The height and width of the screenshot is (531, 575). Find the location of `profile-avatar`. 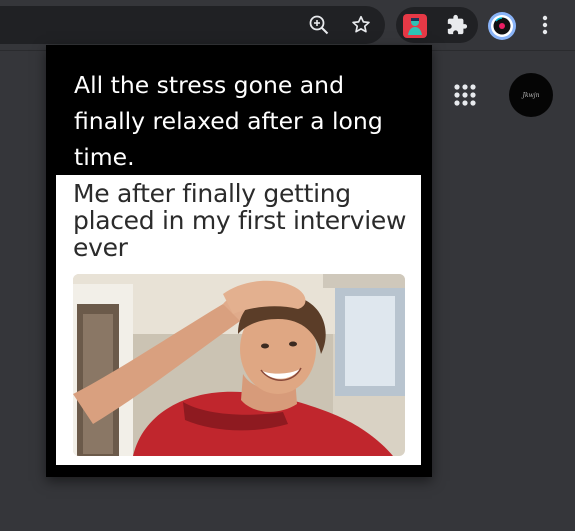

profile-avatar is located at coordinates (502, 26).